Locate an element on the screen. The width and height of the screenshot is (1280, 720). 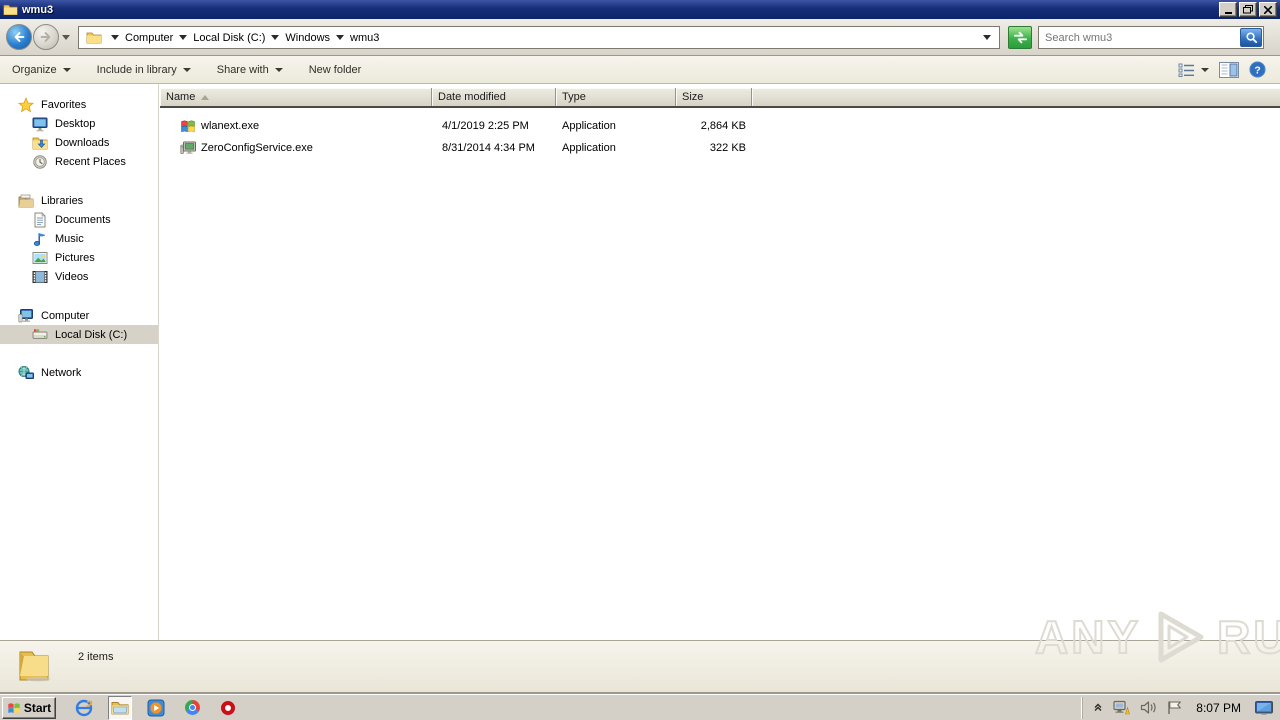
sidebar-item-computer: Computer is located at coordinates (79, 315).